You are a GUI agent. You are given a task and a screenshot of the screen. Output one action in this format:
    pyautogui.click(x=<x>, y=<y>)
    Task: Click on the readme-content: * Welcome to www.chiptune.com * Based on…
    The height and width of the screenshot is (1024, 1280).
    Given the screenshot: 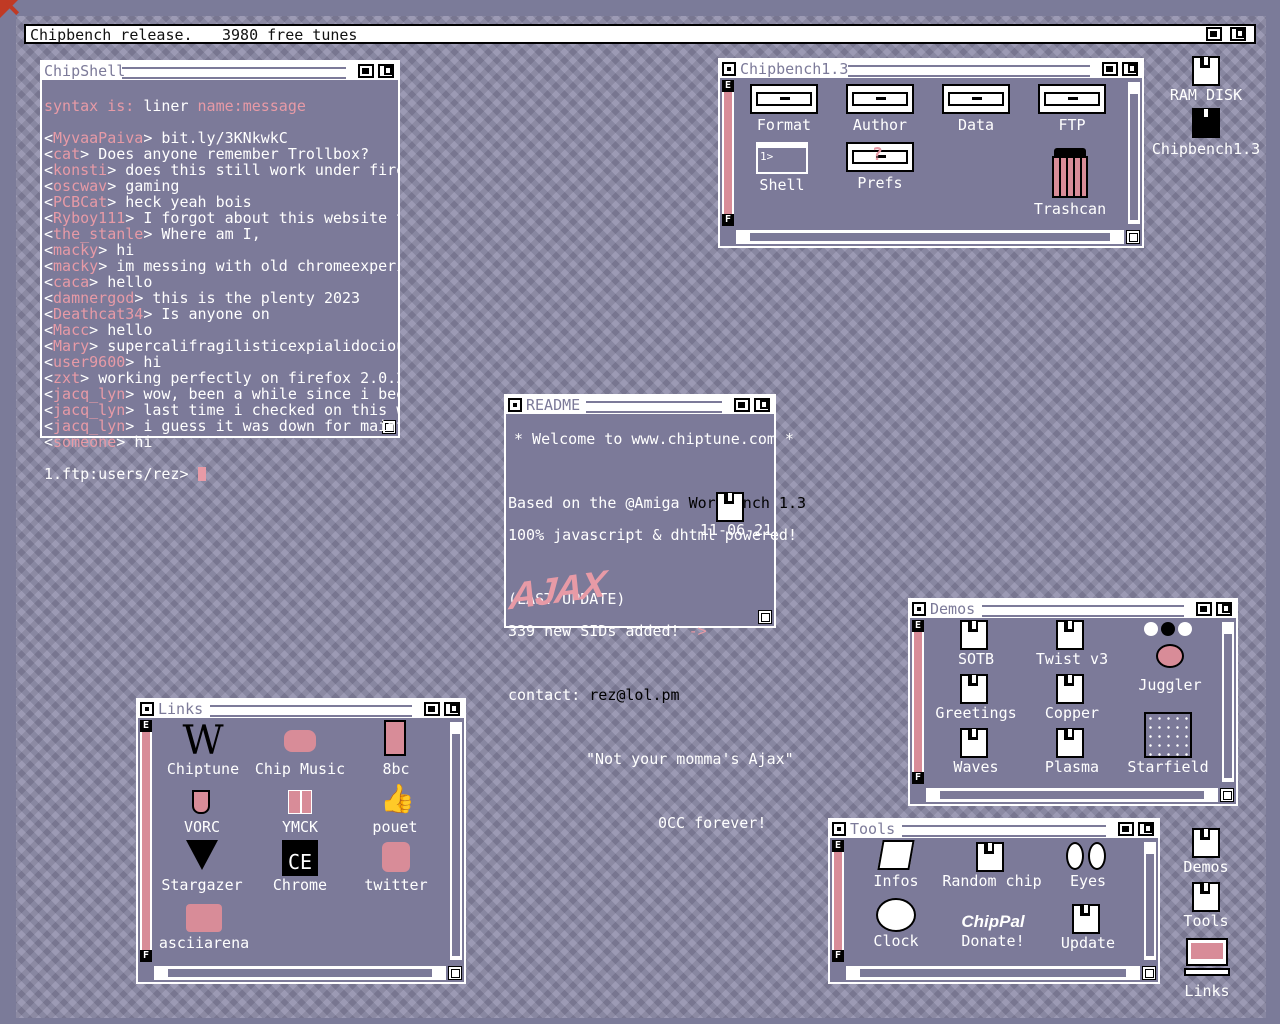 What is the action you would take?
    pyautogui.click(x=657, y=631)
    